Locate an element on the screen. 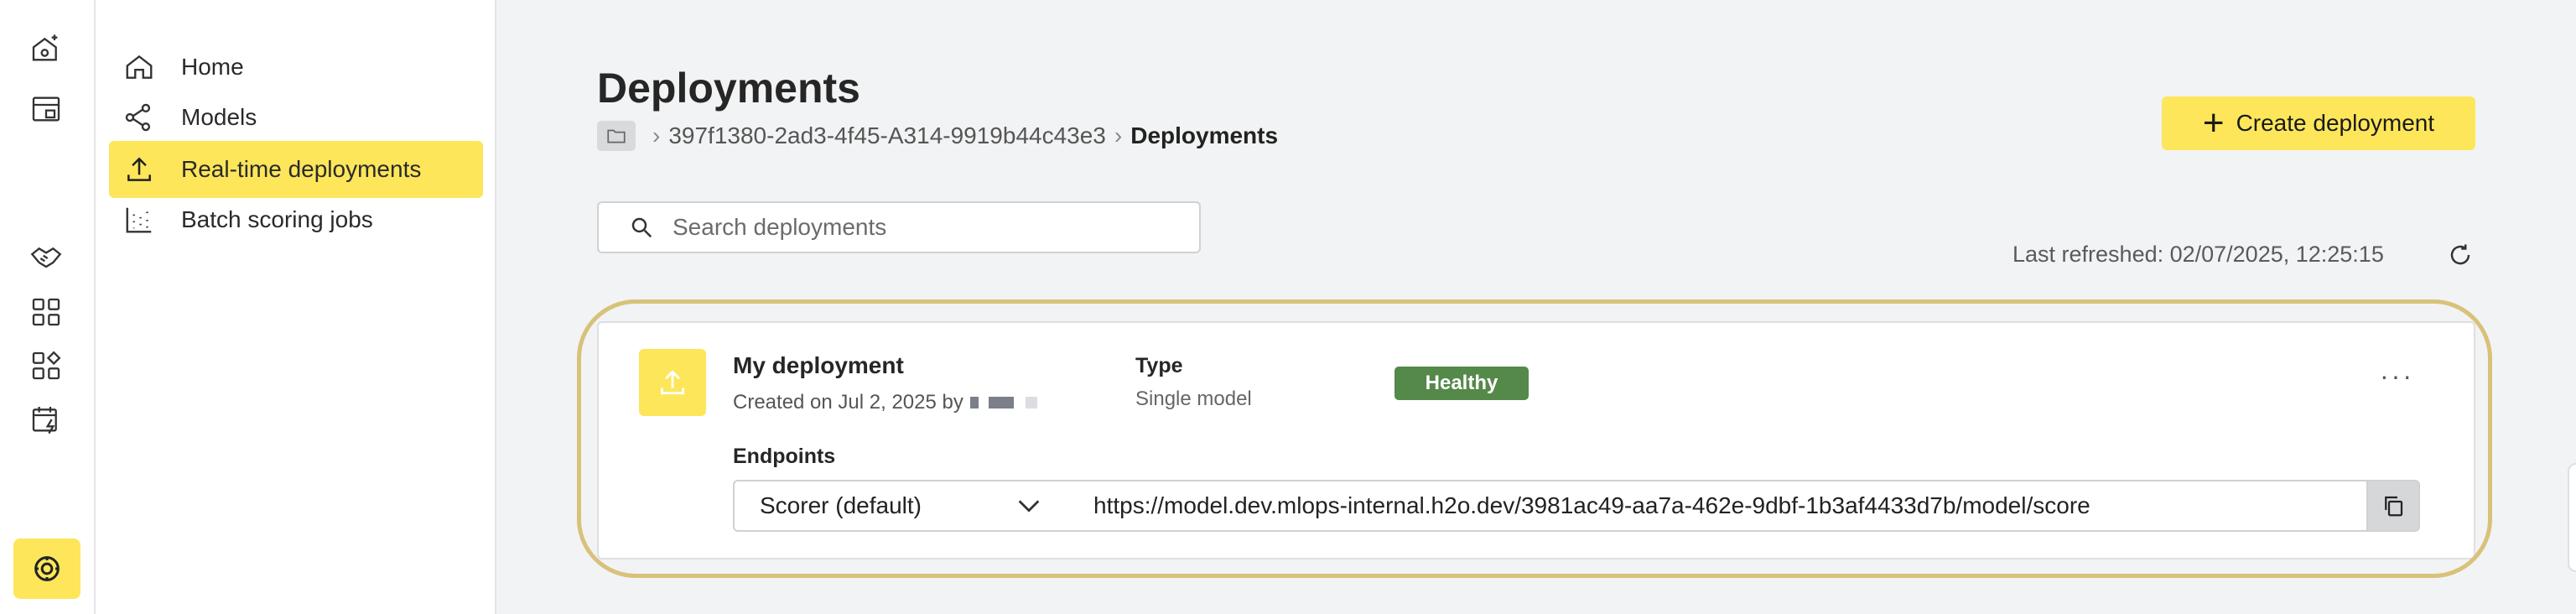 Image resolution: width=2576 pixels, height=614 pixels. nav-item-home: Home is located at coordinates (296, 68).